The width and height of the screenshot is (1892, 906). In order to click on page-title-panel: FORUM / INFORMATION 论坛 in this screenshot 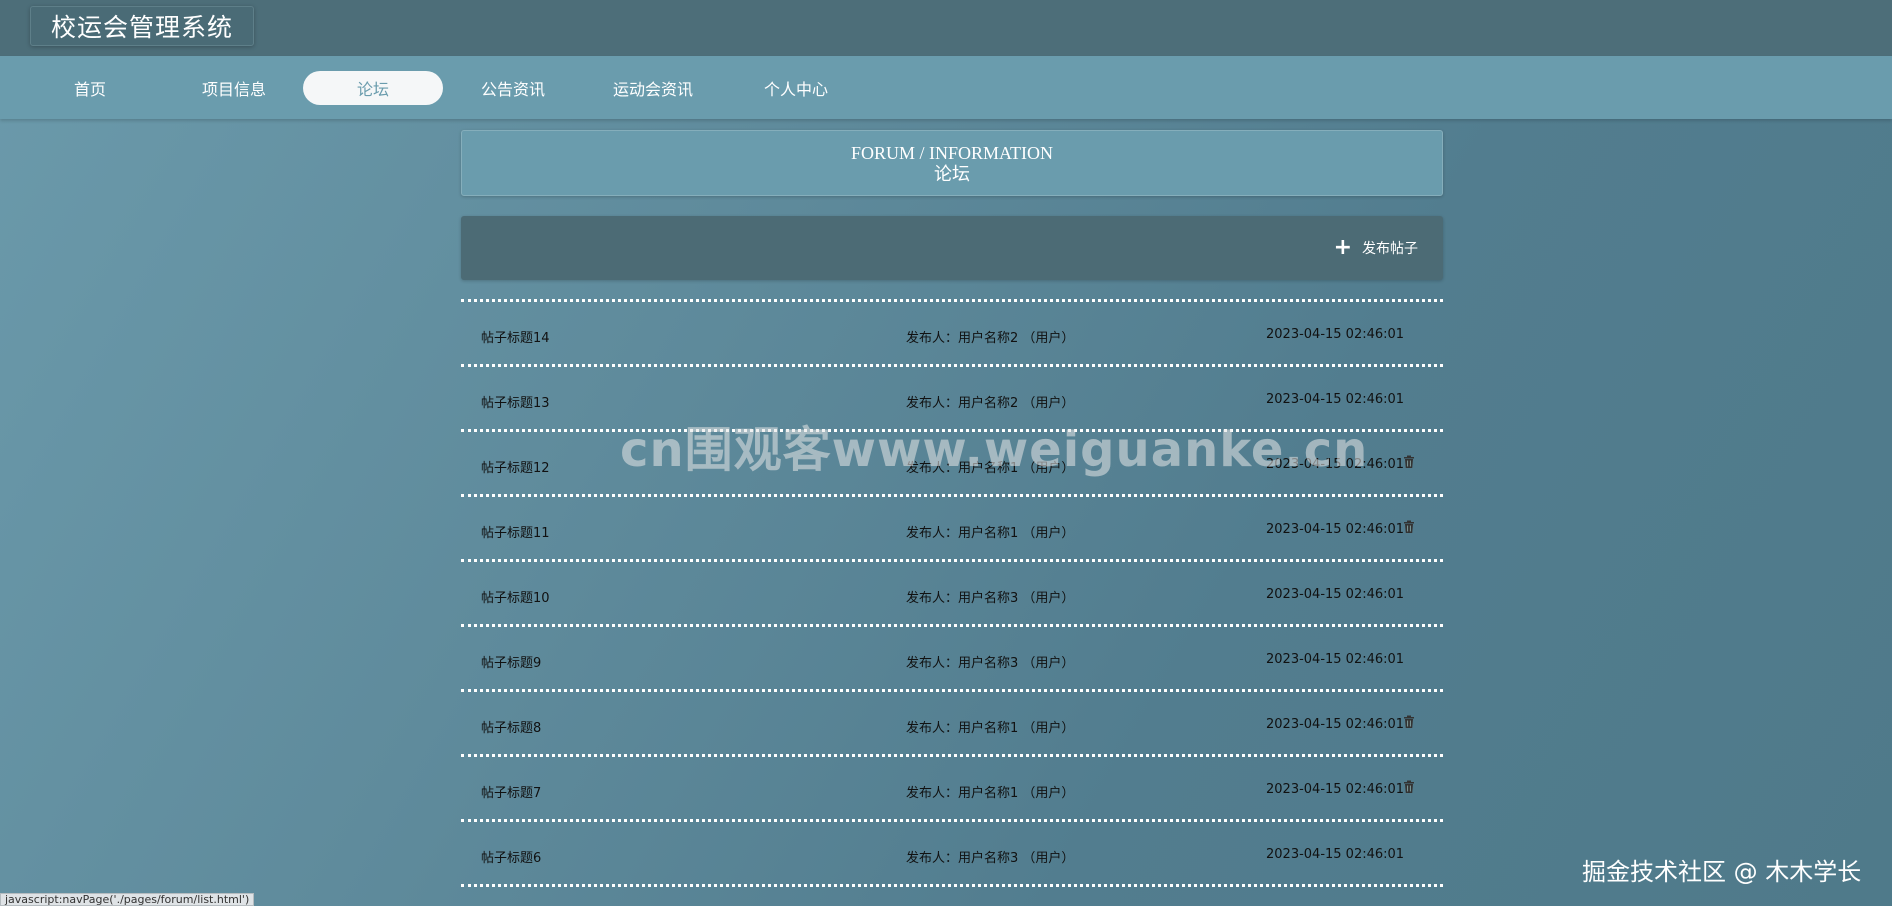, I will do `click(952, 163)`.